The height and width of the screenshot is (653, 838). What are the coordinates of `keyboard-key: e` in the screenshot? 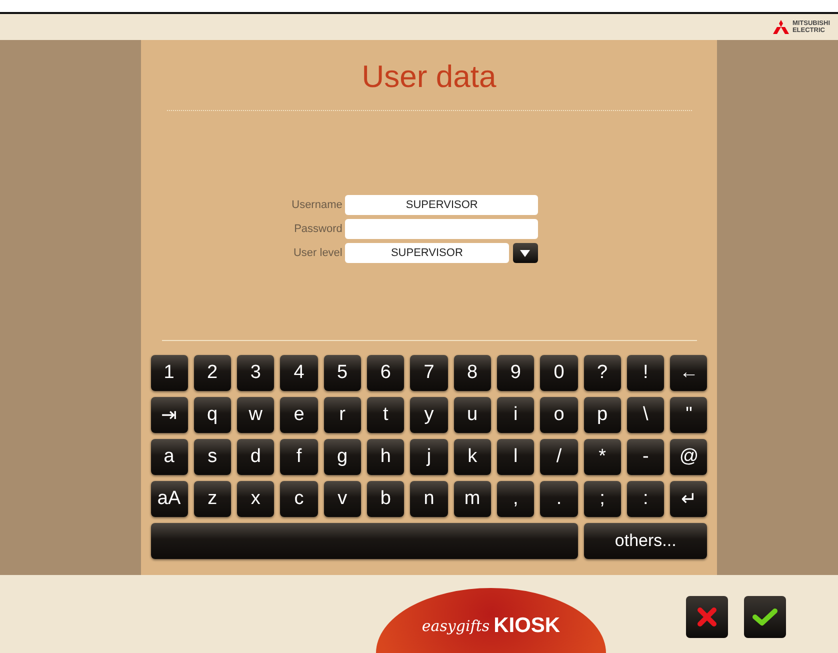 It's located at (299, 415).